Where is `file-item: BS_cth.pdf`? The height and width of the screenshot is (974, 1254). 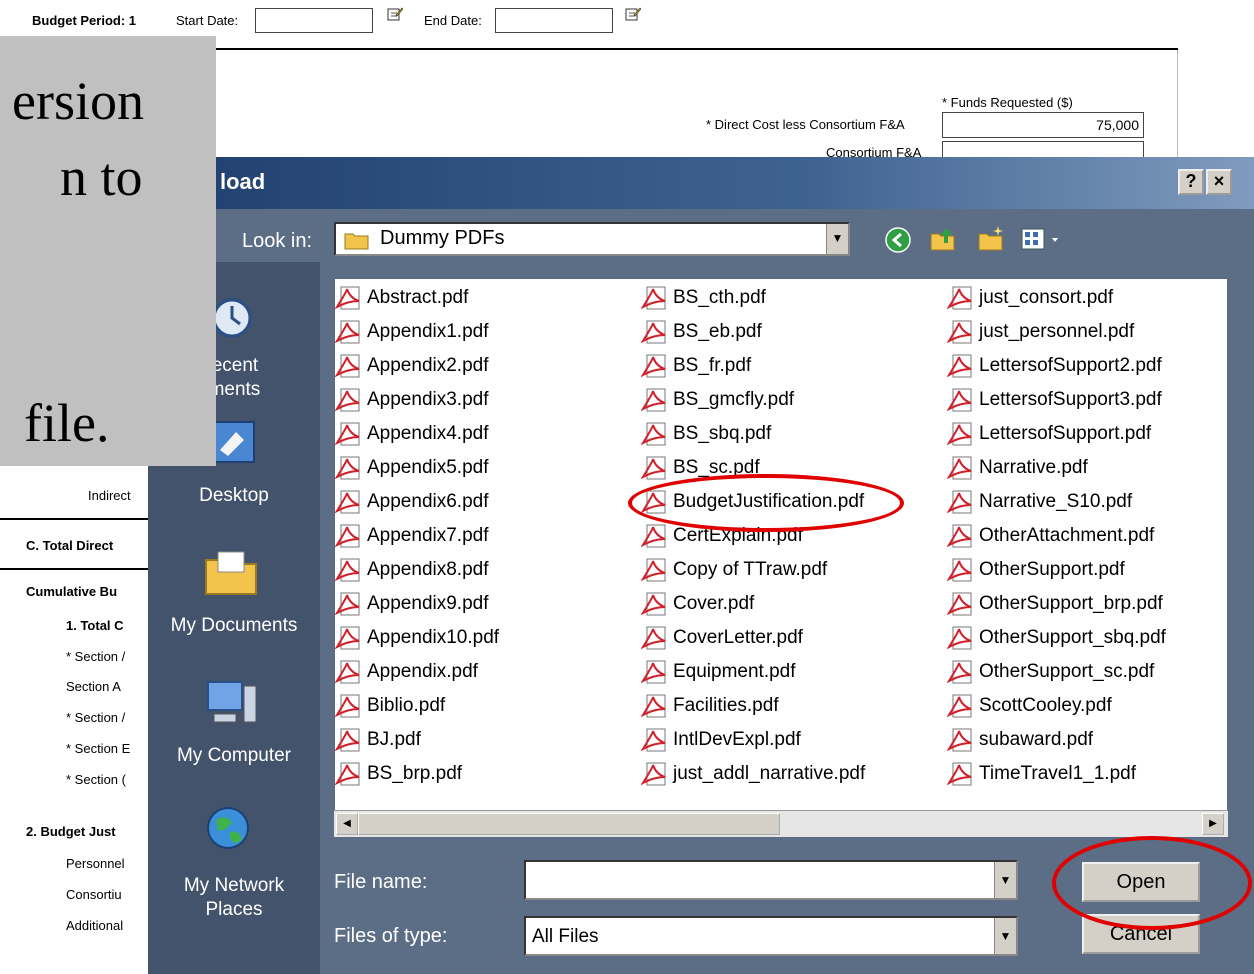 file-item: BS_cth.pdf is located at coordinates (703, 298).